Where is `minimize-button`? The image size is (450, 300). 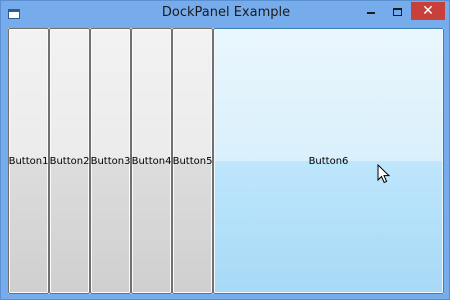
minimize-button is located at coordinates (372, 12).